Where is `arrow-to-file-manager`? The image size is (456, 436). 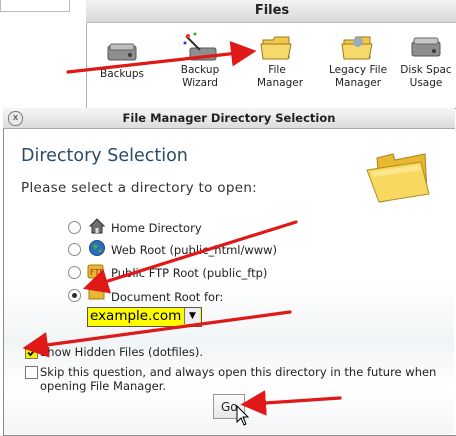
arrow-to-file-manager is located at coordinates (161, 57).